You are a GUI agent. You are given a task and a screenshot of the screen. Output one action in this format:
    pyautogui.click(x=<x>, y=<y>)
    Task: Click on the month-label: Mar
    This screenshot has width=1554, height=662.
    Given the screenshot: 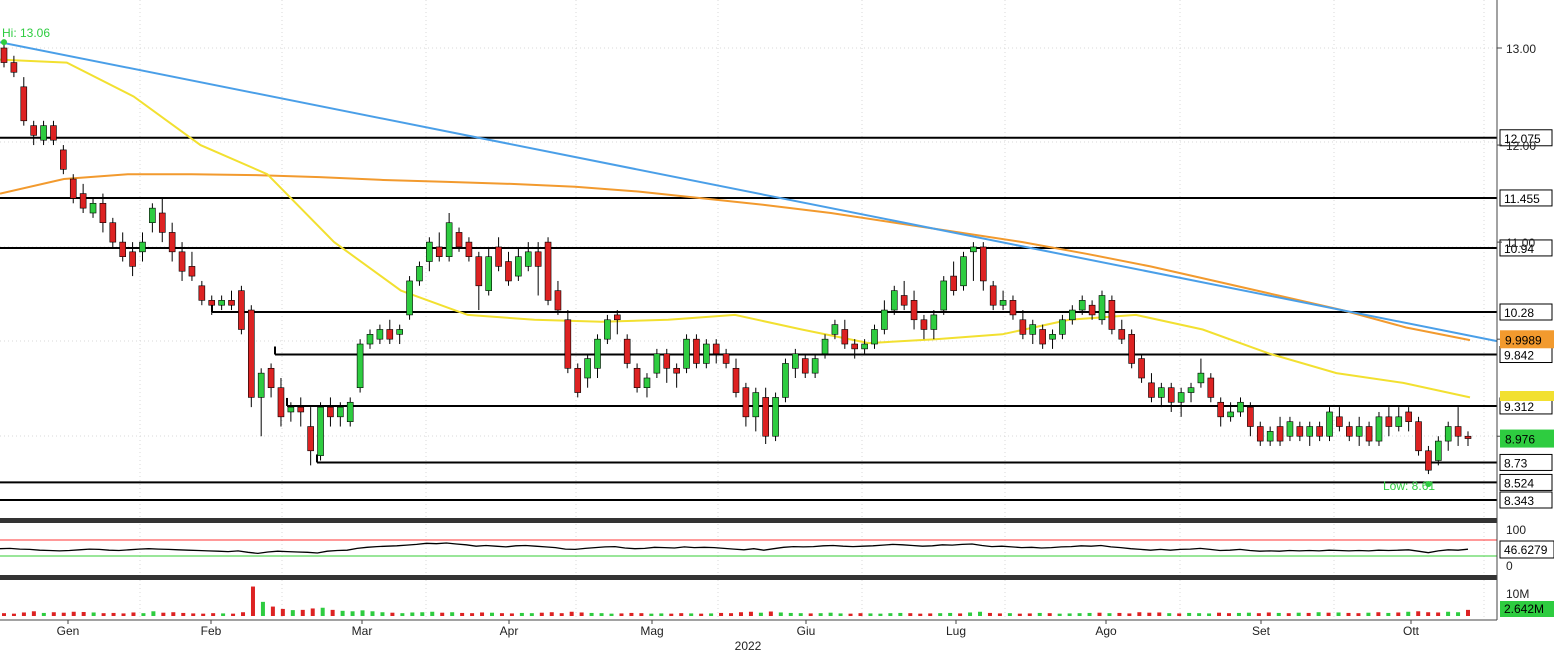 What is the action you would take?
    pyautogui.click(x=362, y=631)
    